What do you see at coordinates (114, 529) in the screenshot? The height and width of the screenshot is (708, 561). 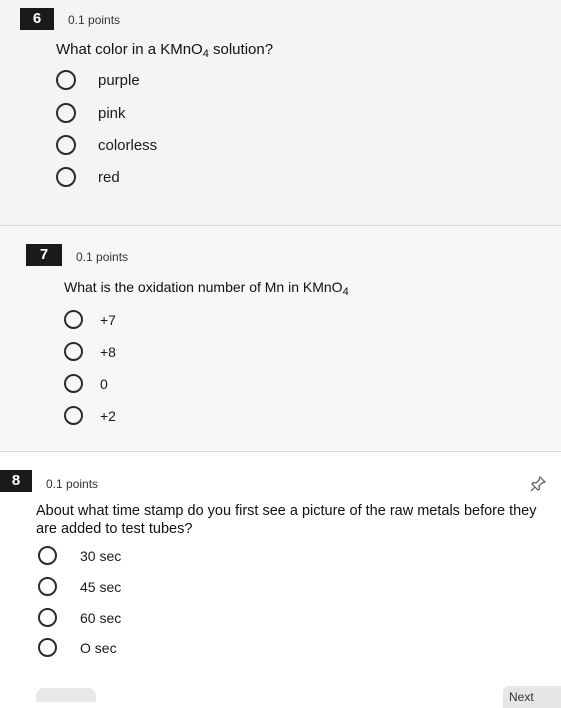 I see `question-text-line-2: are added to test tubes?` at bounding box center [114, 529].